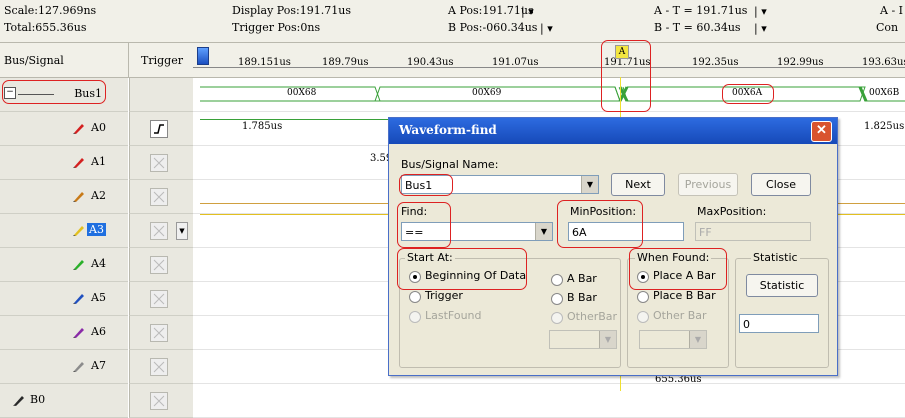  I want to click on signal-name: B0, so click(38, 399).